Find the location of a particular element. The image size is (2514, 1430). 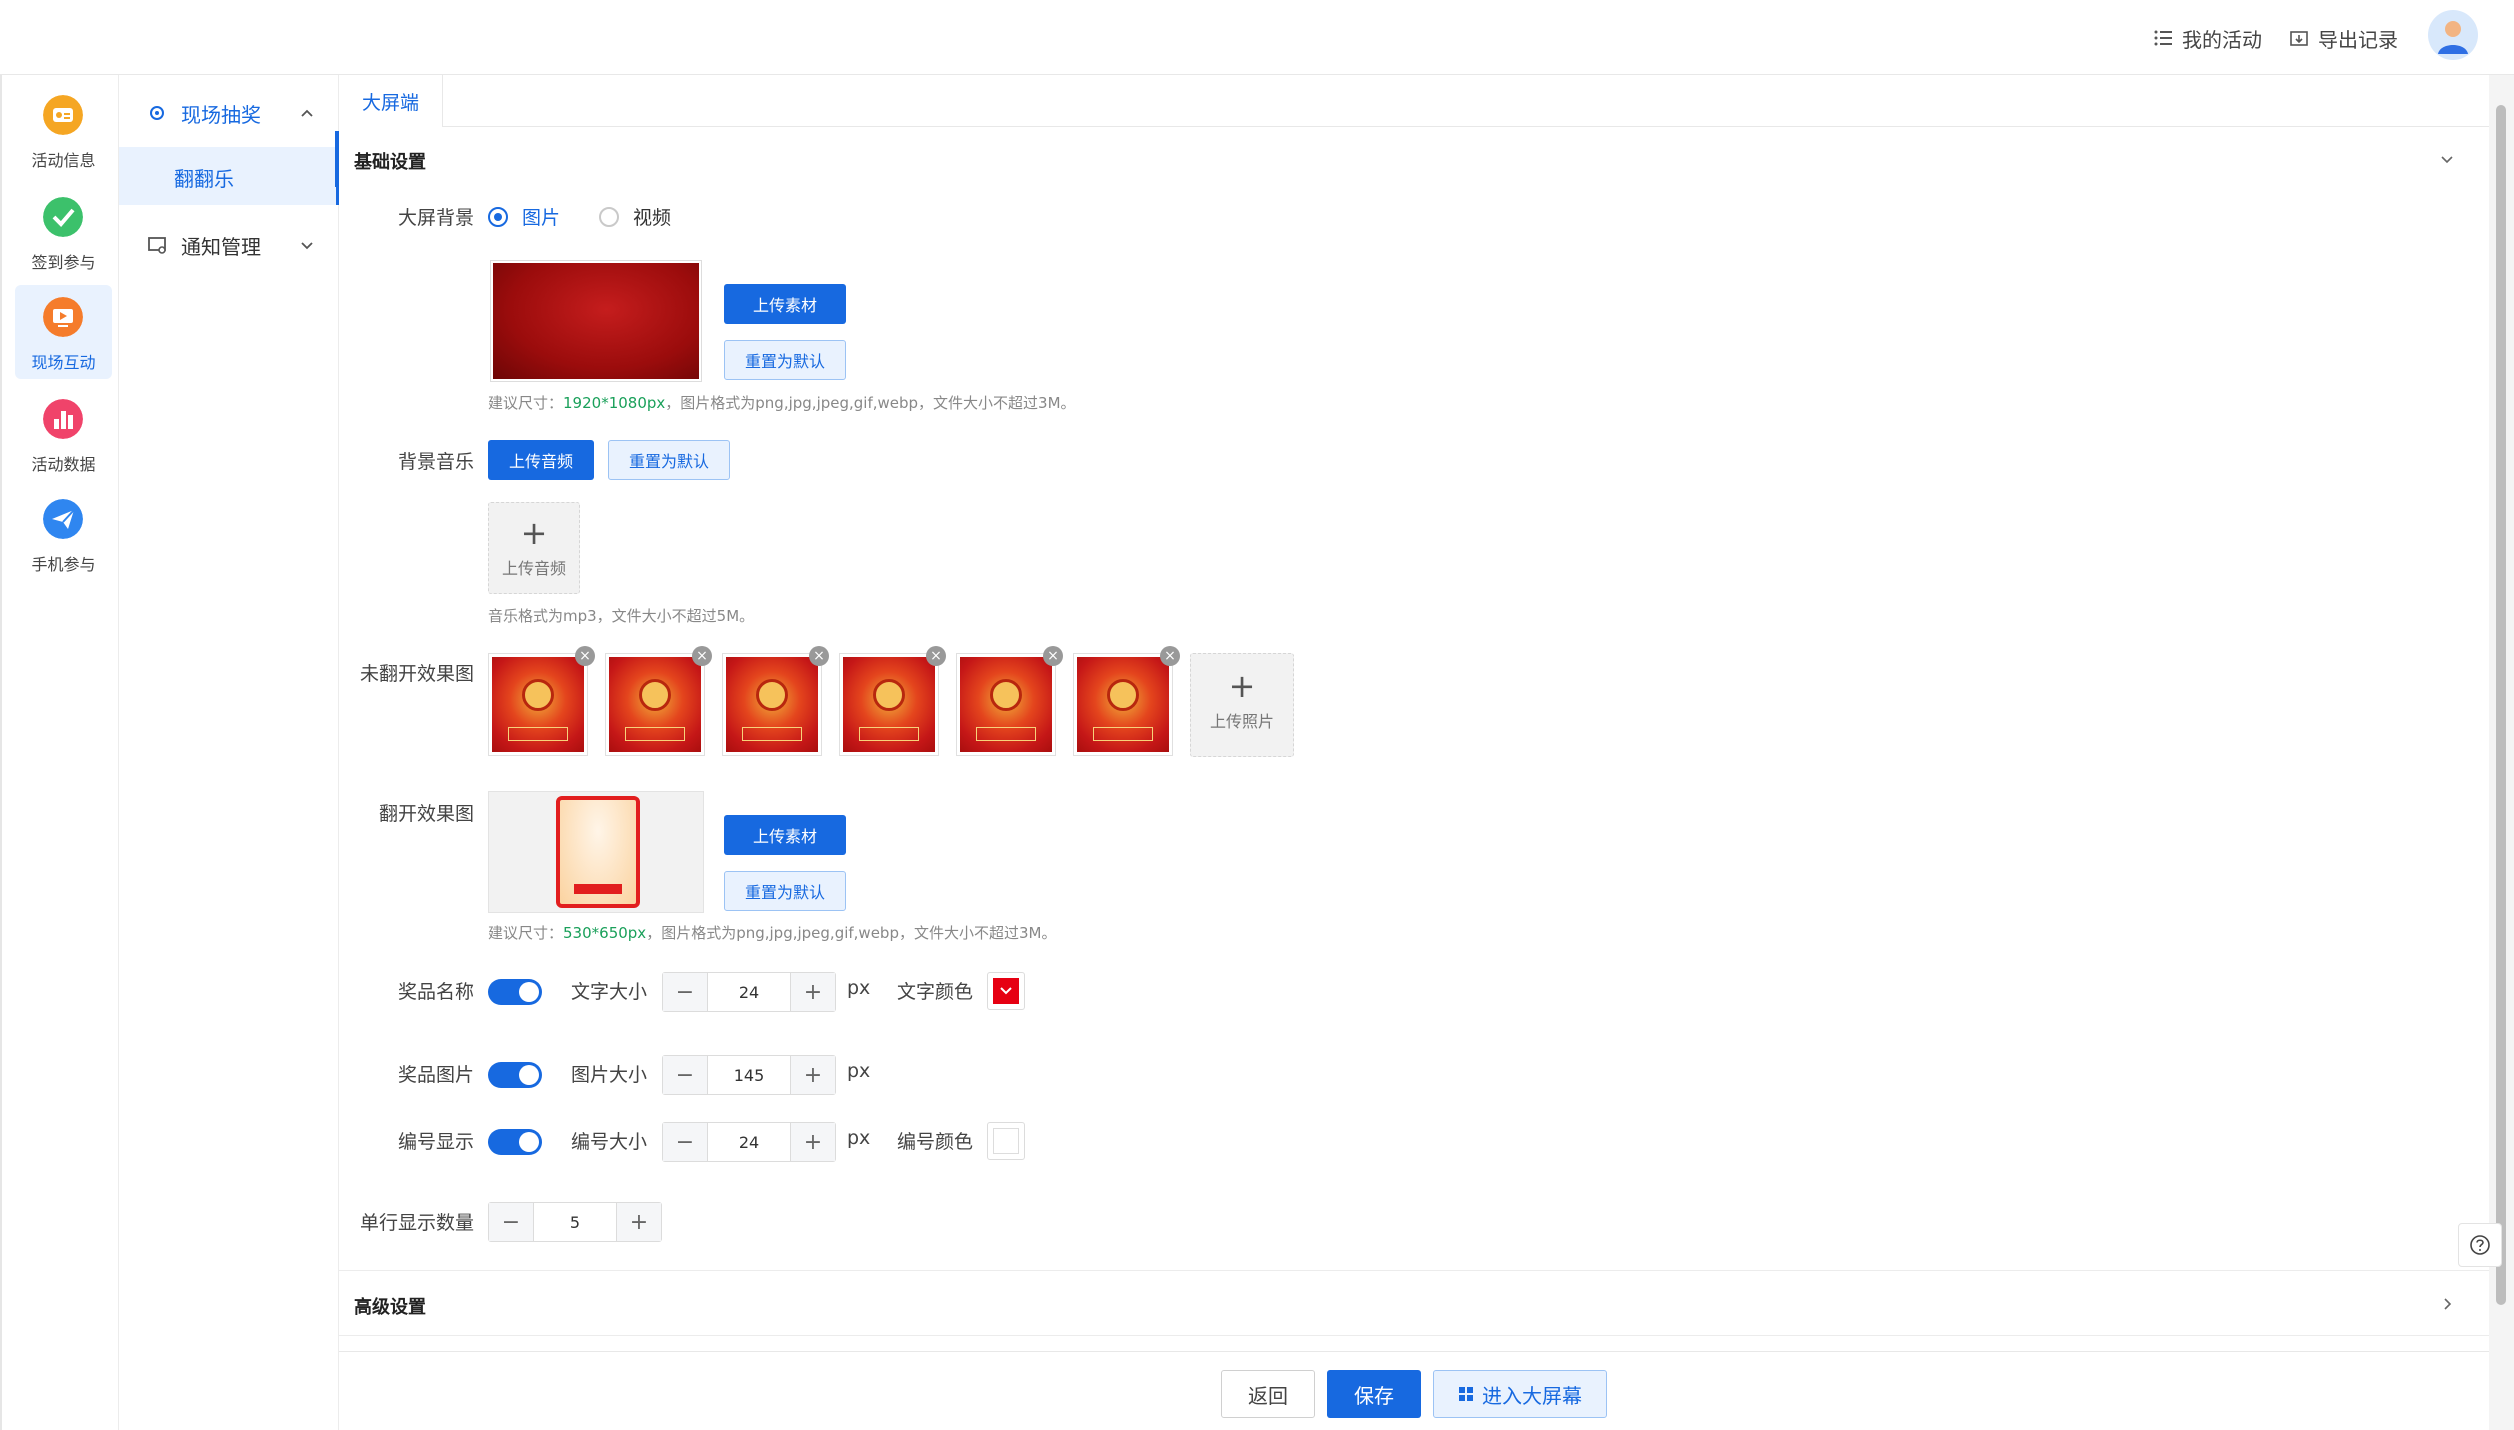

row-count-stepper: − 5 + is located at coordinates (575, 1222).